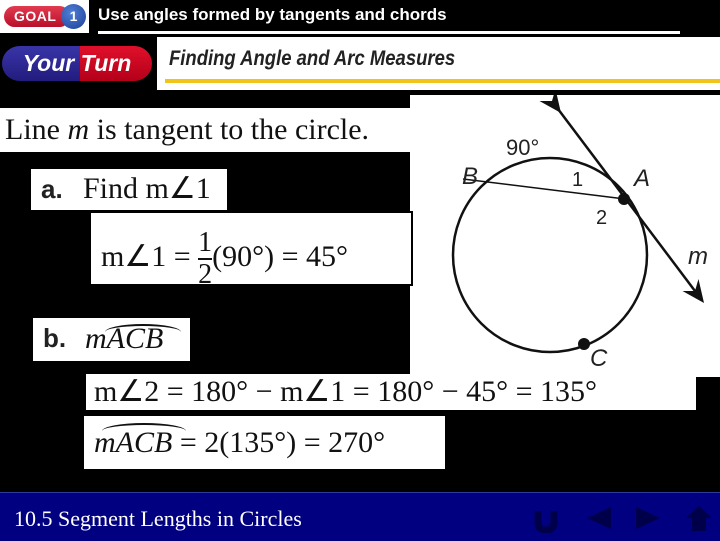 The height and width of the screenshot is (541, 720). What do you see at coordinates (647, 518) in the screenshot?
I see `next-icon` at bounding box center [647, 518].